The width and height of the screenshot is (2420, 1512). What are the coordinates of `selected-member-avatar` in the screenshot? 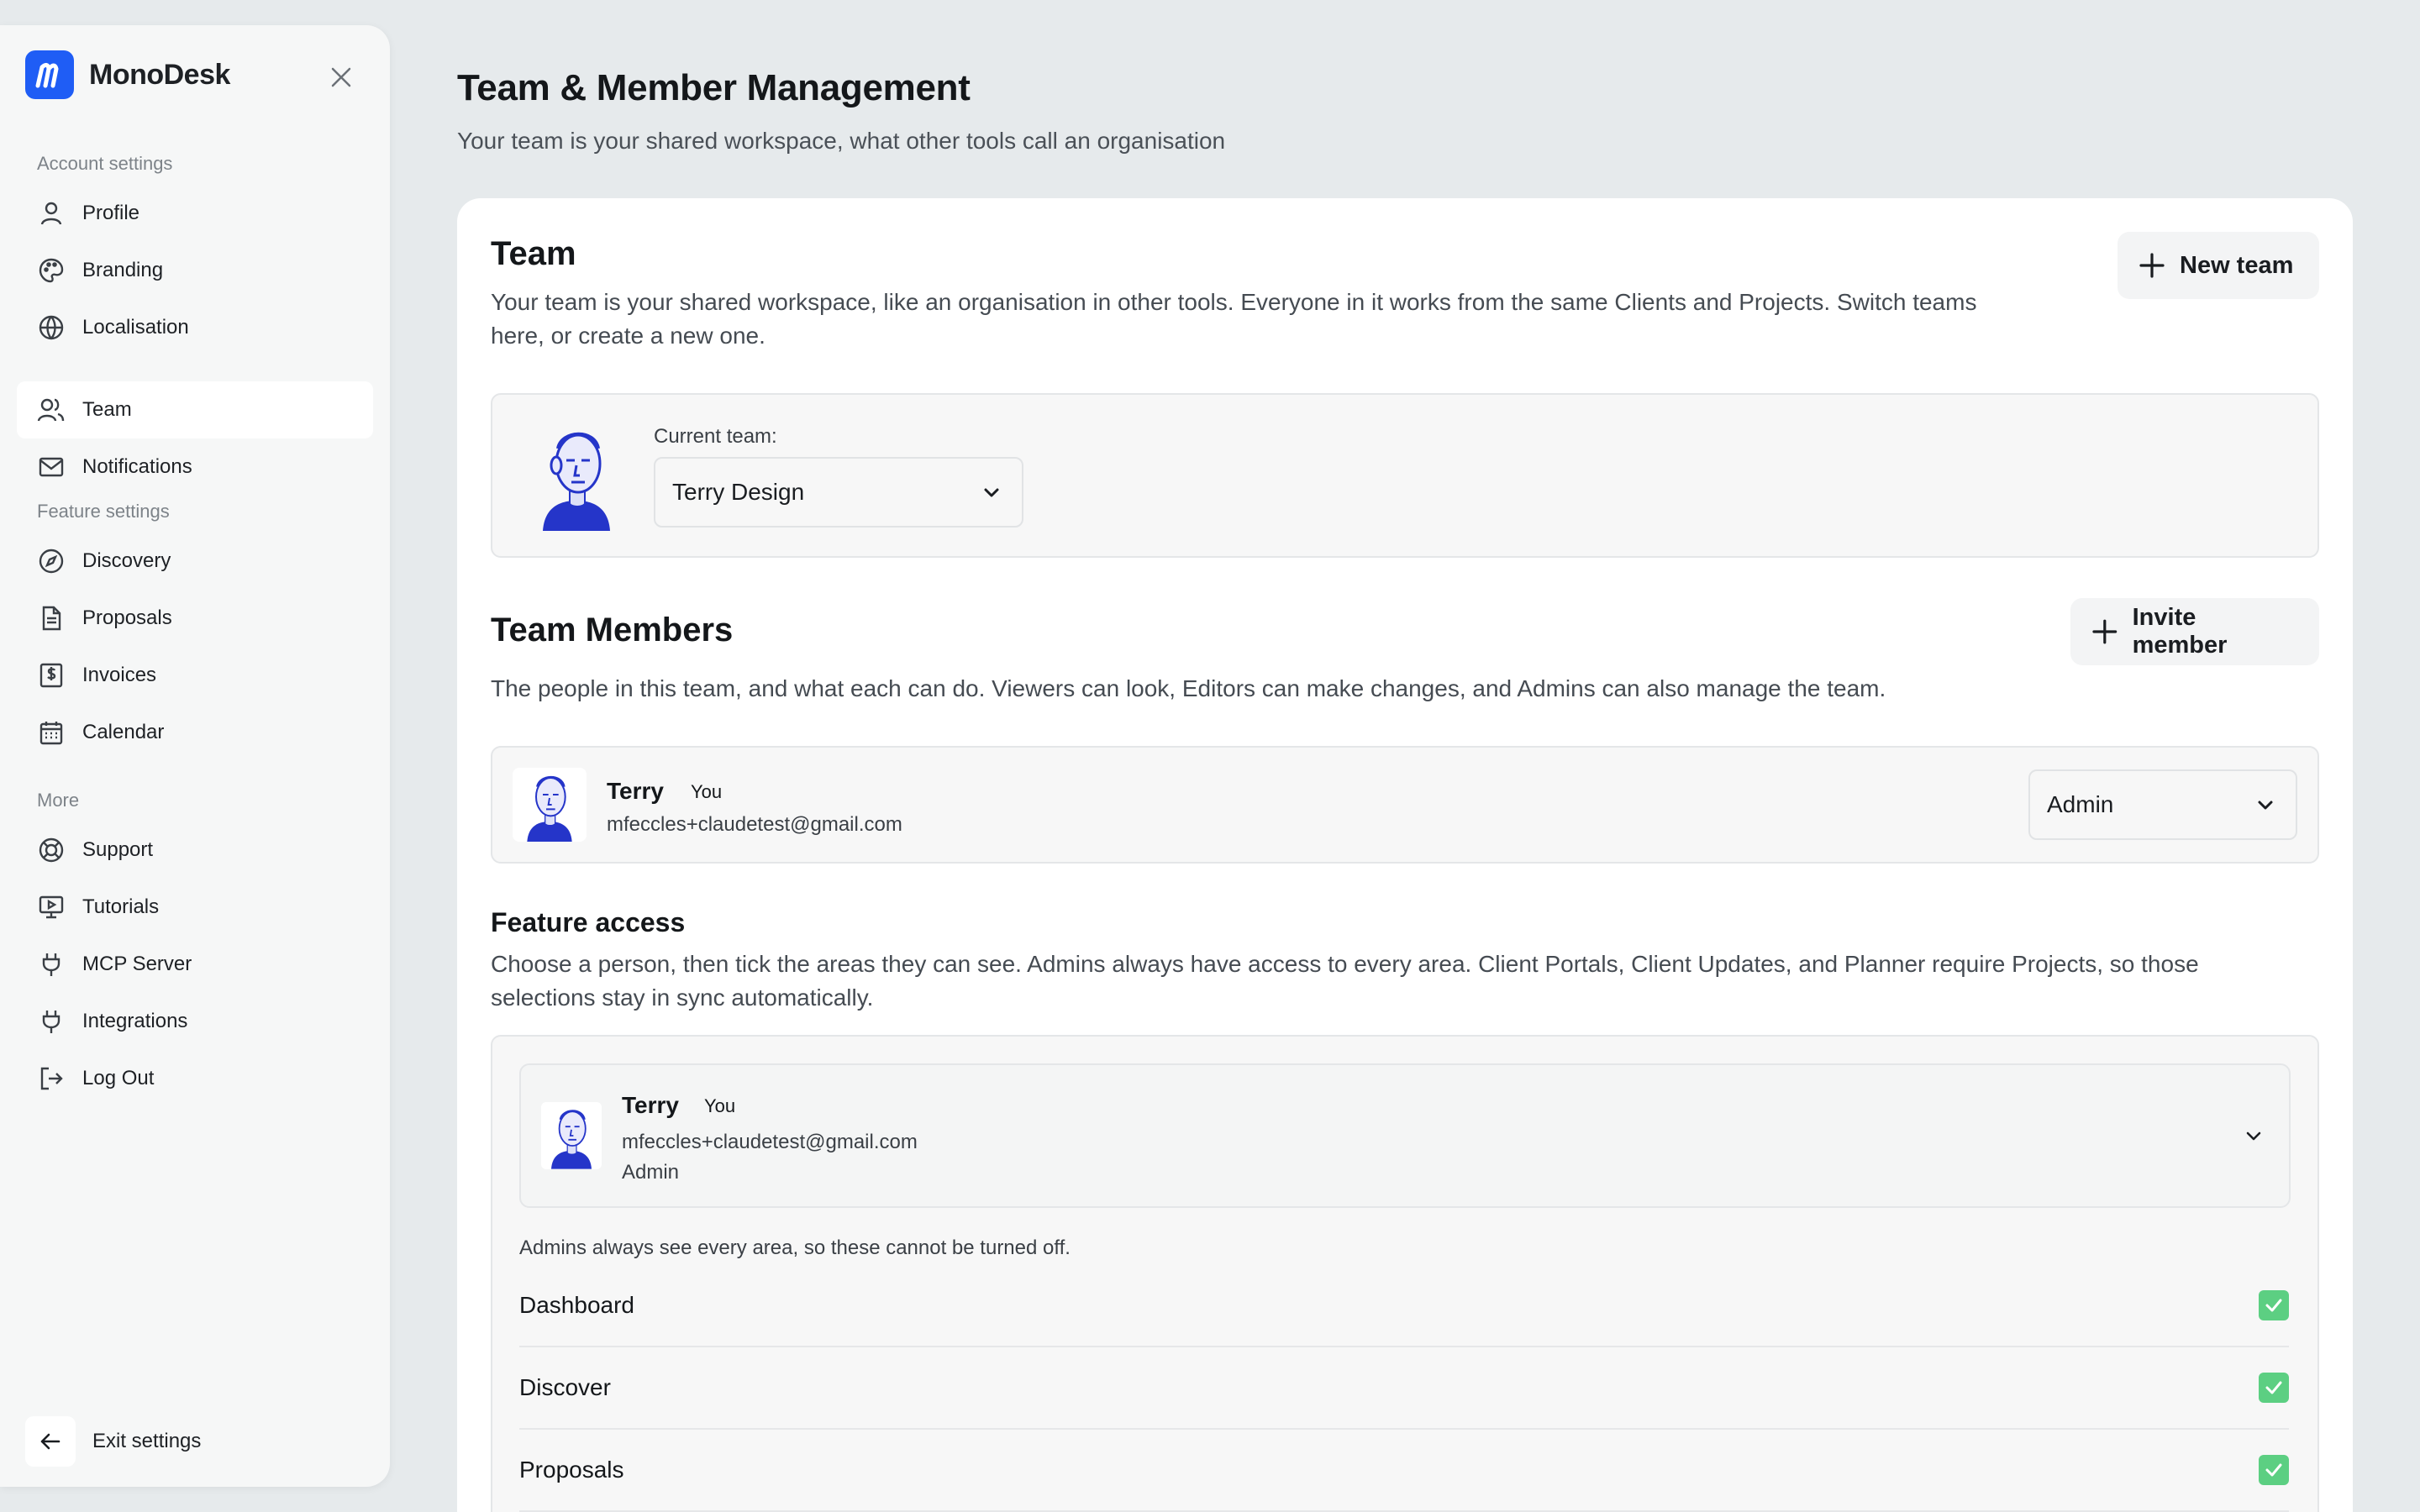 It's located at (571, 1135).